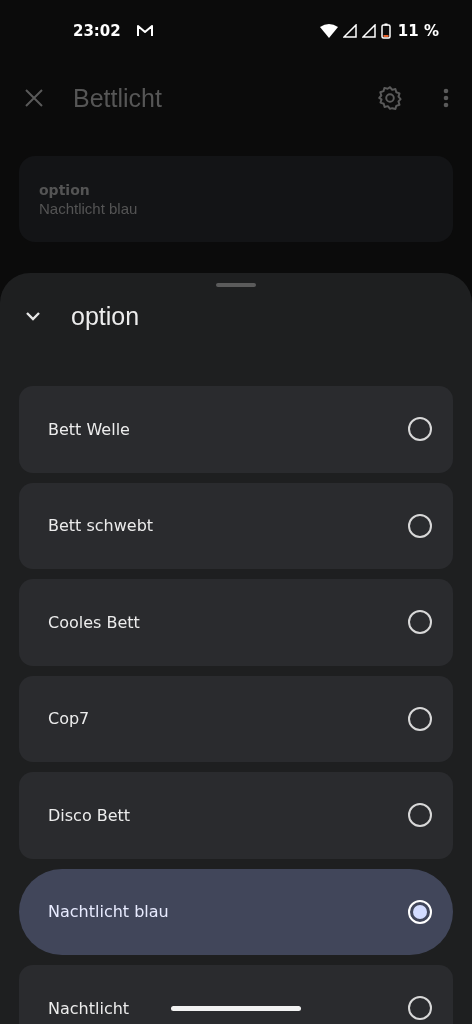  I want to click on chevron-down-icon, so click(33, 316).